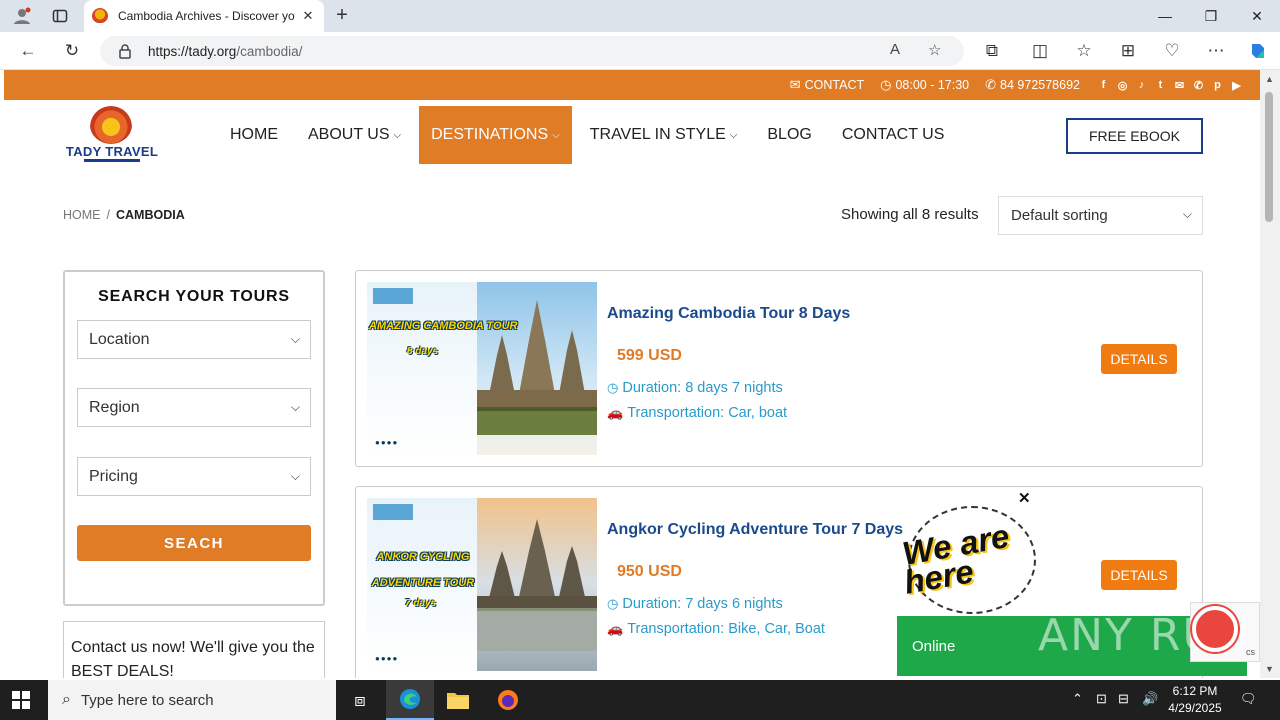 This screenshot has width=1280, height=720. What do you see at coordinates (194, 476) in the screenshot?
I see `pricing-select: Pricing ⌵` at bounding box center [194, 476].